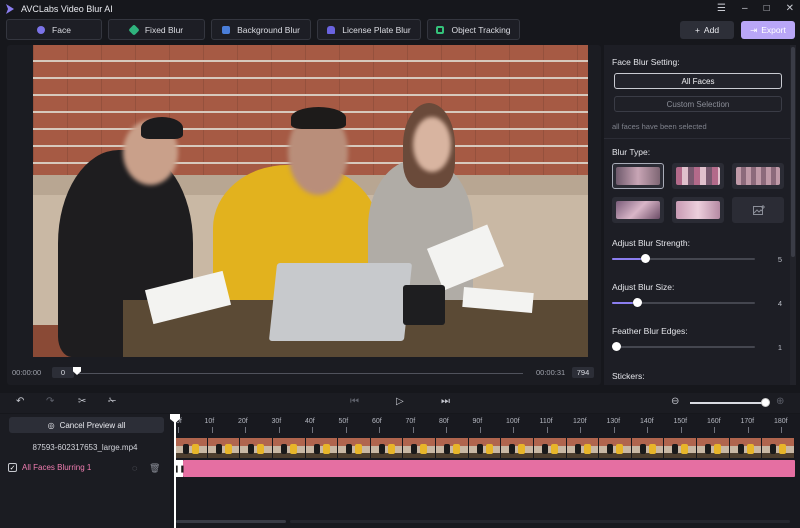  Describe the element at coordinates (54, 29) in the screenshot. I see `mode-tab-face: Face` at that location.